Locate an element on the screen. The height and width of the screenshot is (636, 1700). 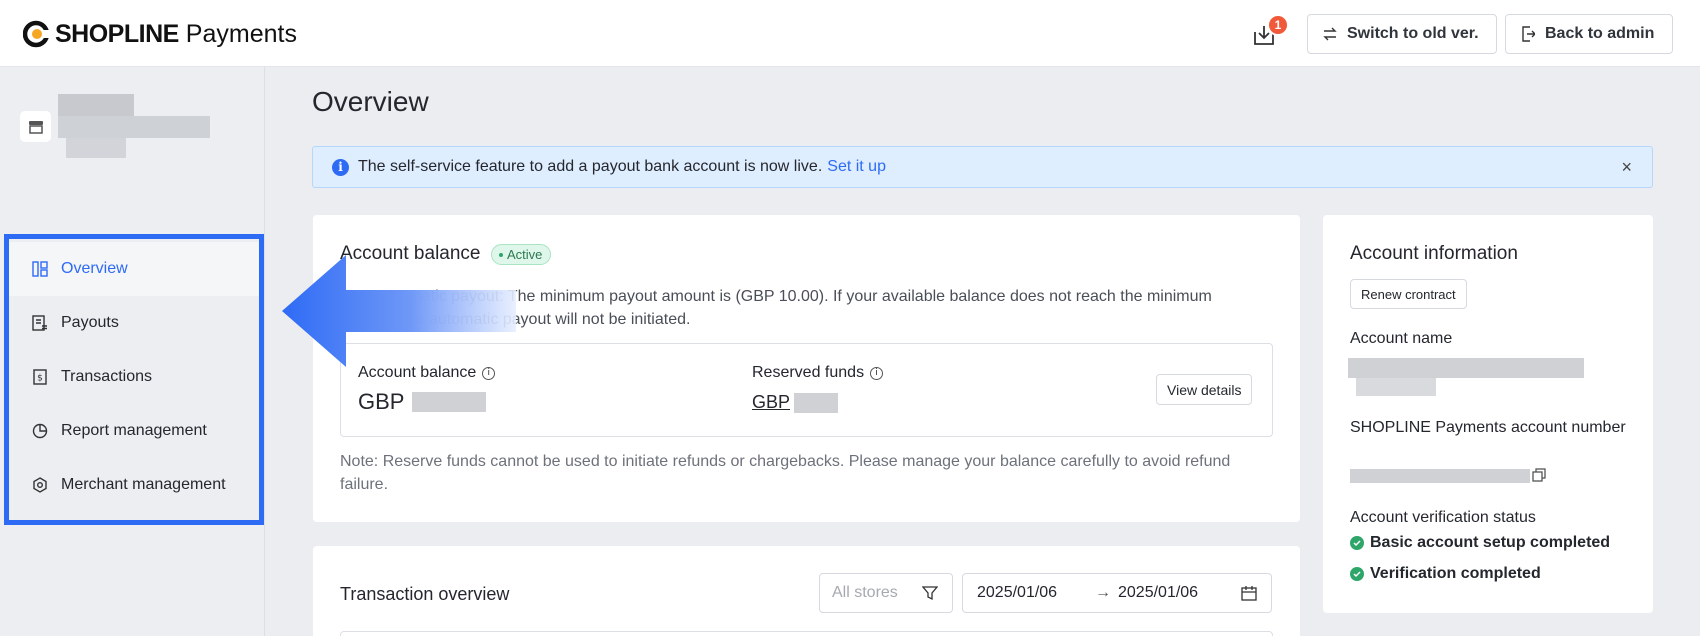
sidebar-item-payouts: Payouts is located at coordinates (134, 323).